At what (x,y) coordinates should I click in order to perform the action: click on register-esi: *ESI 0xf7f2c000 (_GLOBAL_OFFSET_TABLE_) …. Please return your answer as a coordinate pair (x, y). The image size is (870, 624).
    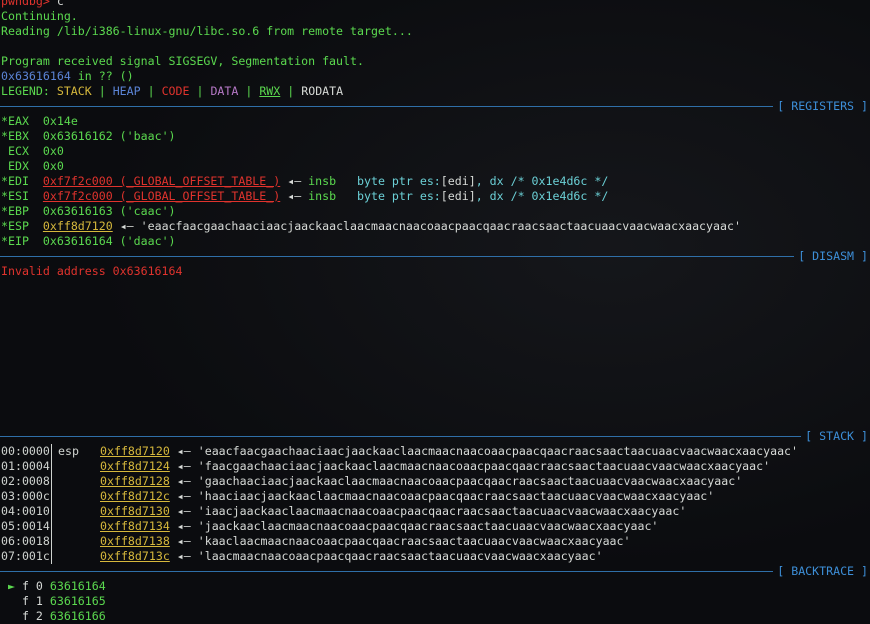
    Looking at the image, I should click on (435, 196).